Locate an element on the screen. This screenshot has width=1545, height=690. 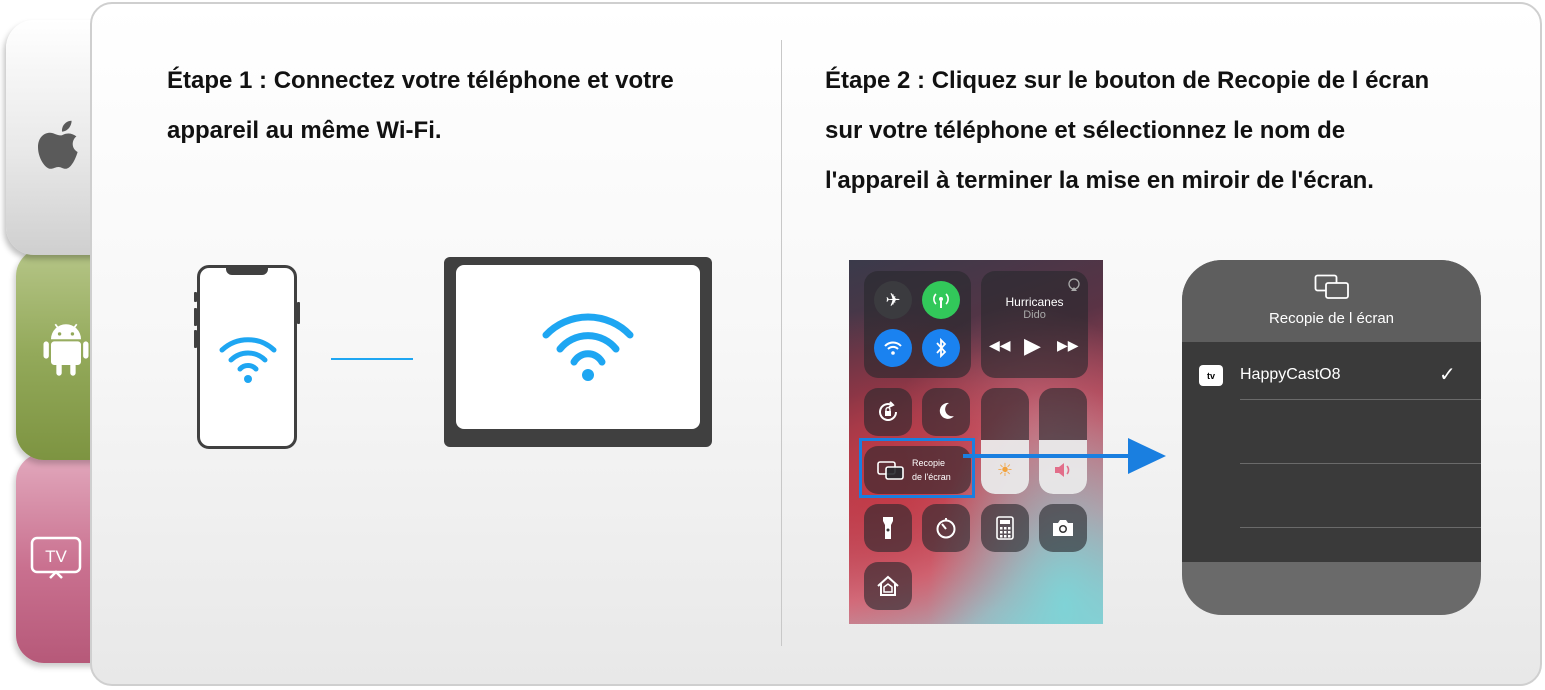
apple-tv-icon: tv is located at coordinates (1211, 375).